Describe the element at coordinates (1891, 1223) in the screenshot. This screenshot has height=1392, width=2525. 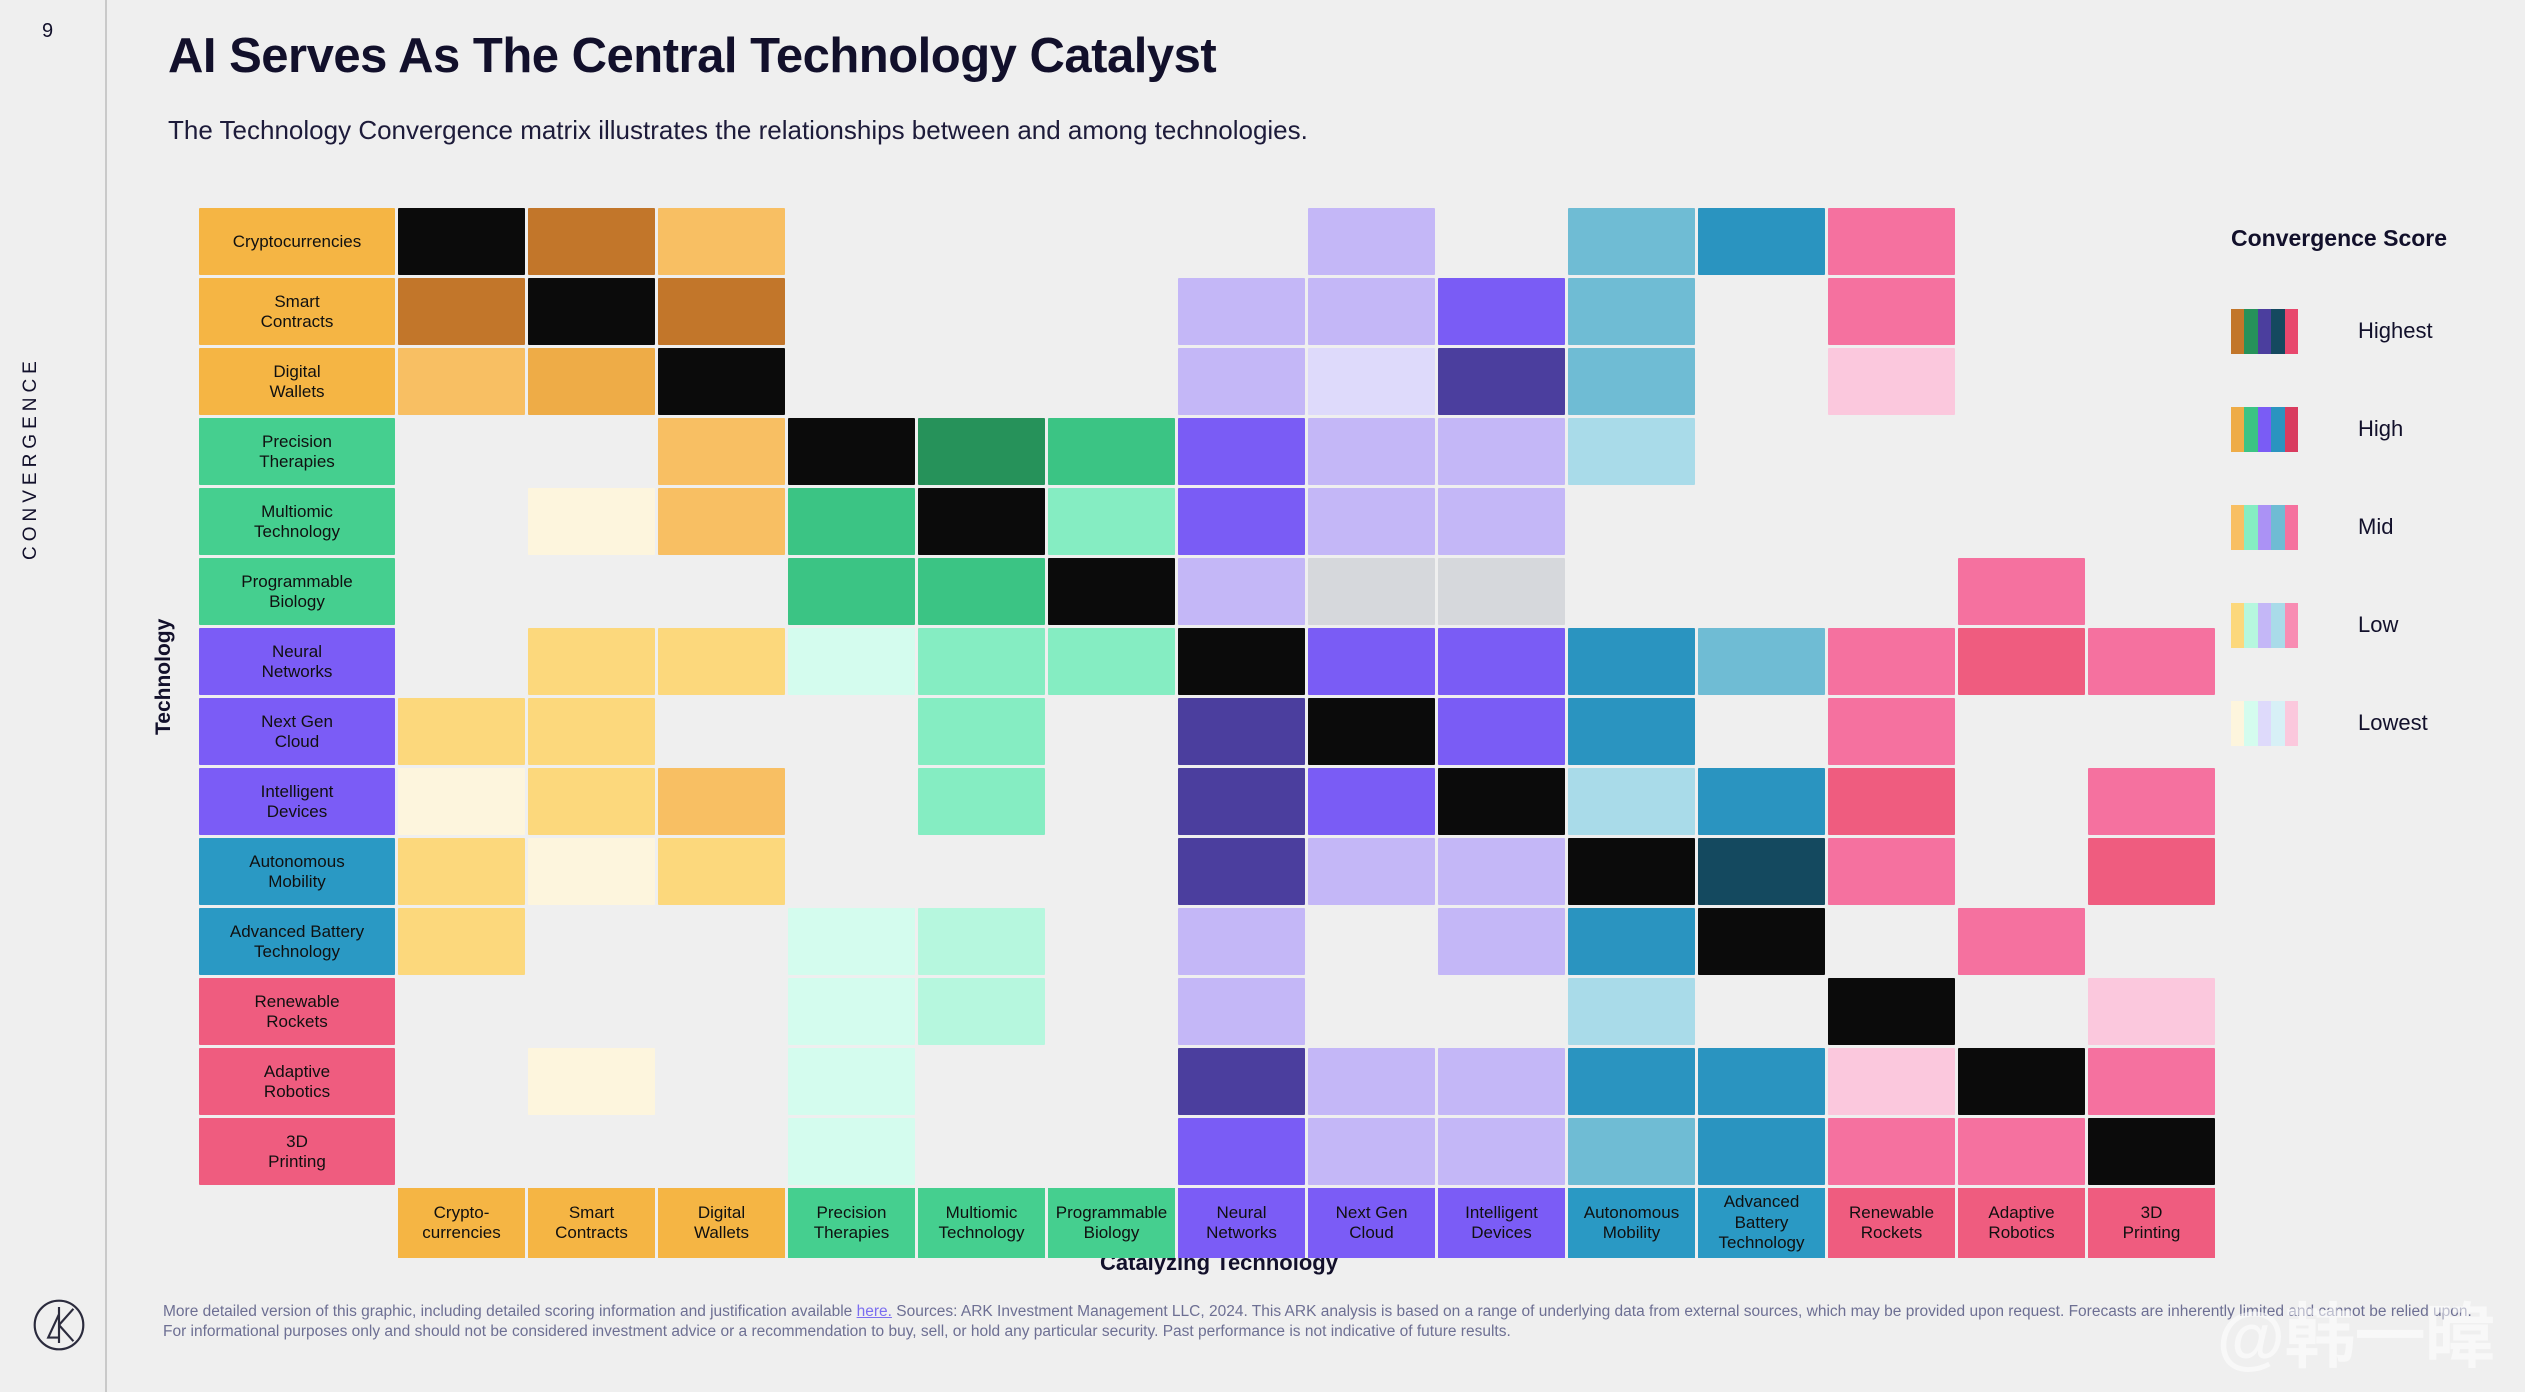
I see `matrix-column-label: Renewable Rockets` at that location.